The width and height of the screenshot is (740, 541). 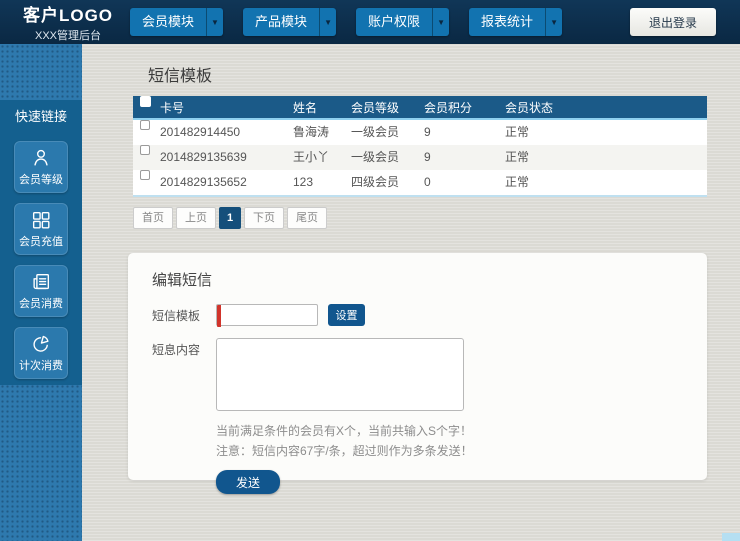 I want to click on column-header-status: 会员状态, so click(x=529, y=108).